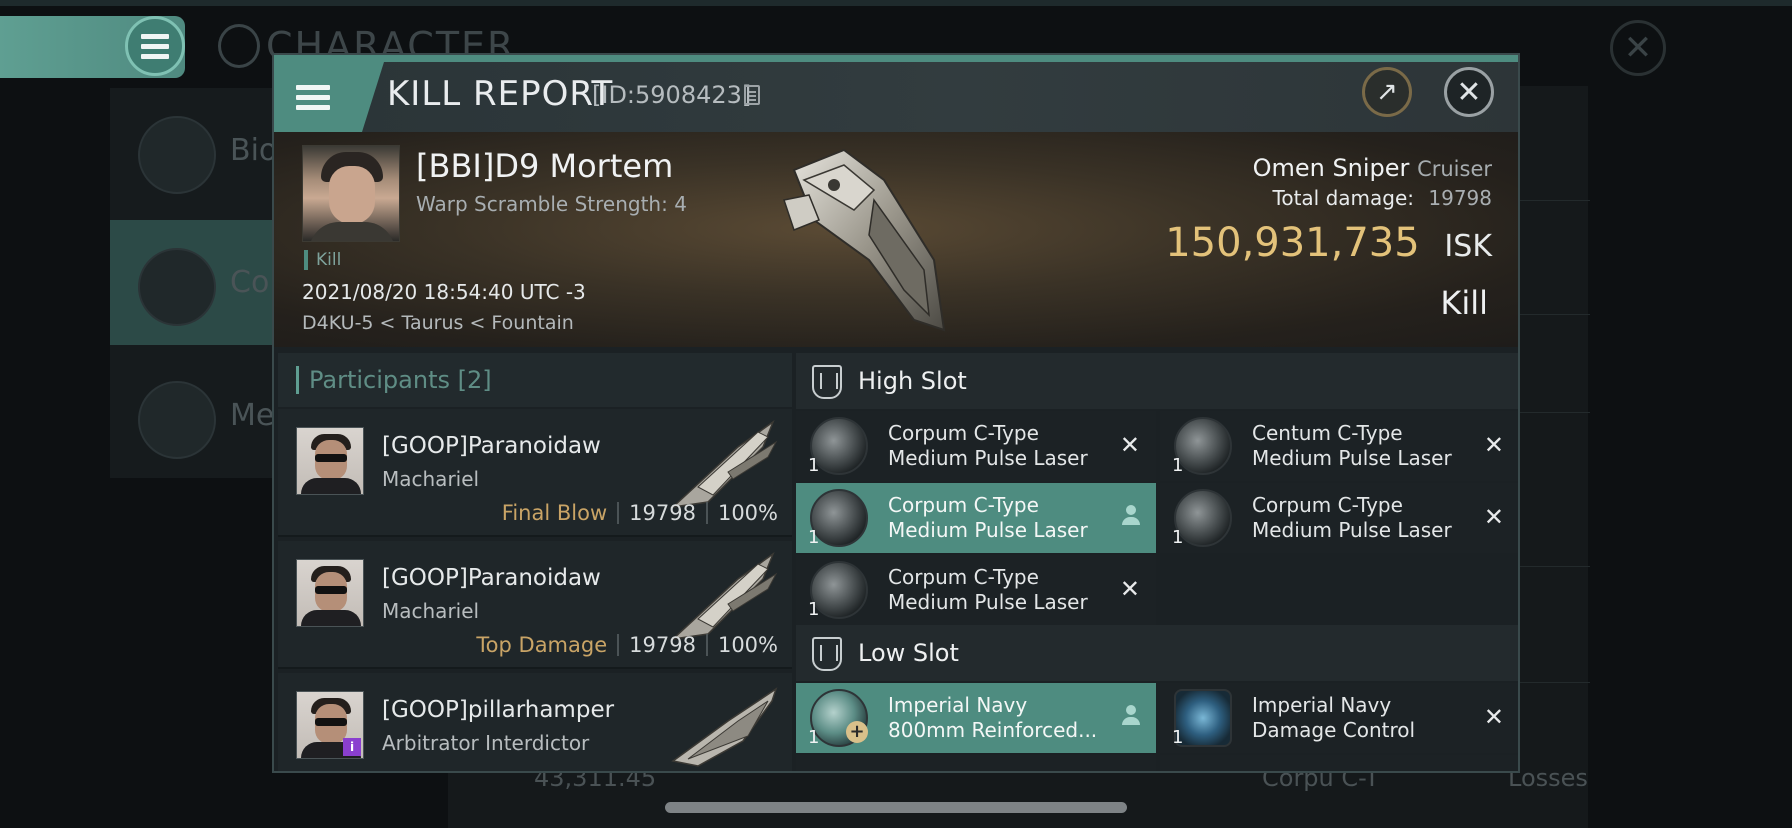 This screenshot has width=1792, height=828. I want to click on kill-id: [ID:5908423], so click(672, 95).